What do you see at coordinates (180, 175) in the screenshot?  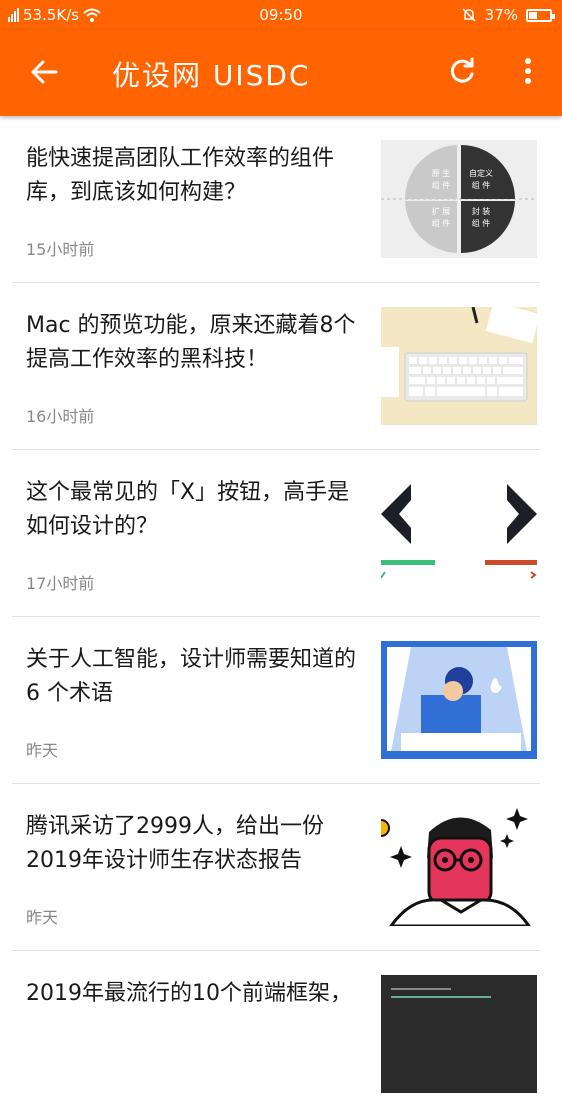 I see `article-title: 能快速提高团队工作效率的组件库，到底该如何构建？` at bounding box center [180, 175].